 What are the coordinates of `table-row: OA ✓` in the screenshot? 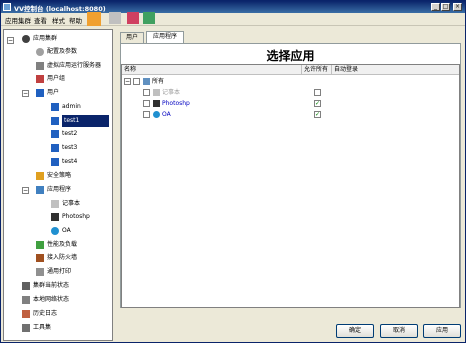 It's located at (290, 115).